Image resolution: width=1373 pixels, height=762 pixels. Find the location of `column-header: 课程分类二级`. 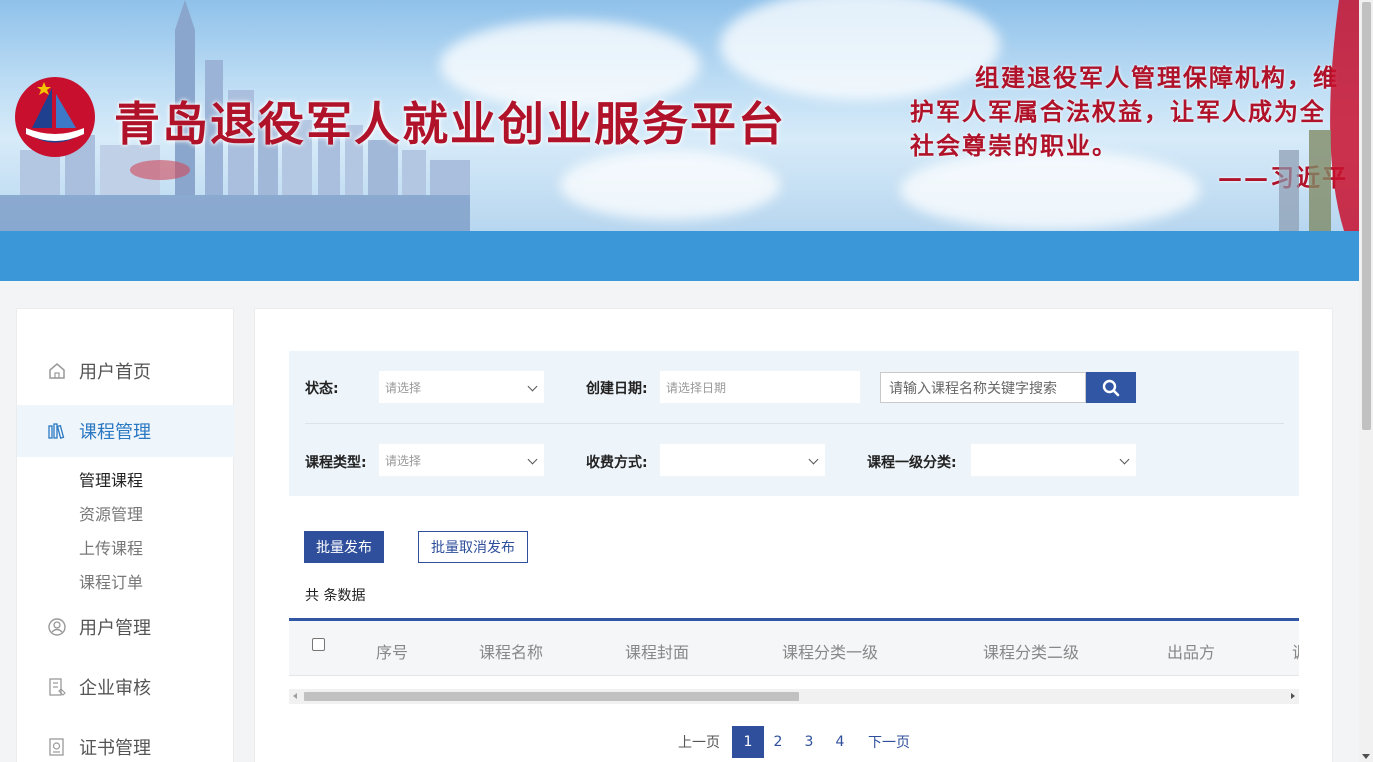

column-header: 课程分类二级 is located at coordinates (1031, 652).